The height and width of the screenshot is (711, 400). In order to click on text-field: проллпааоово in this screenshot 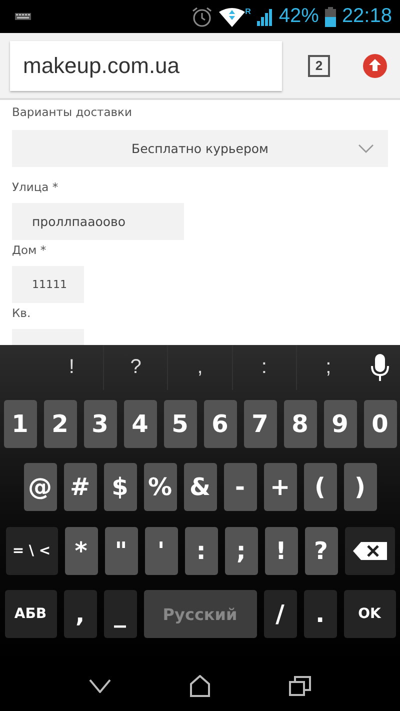, I will do `click(98, 221)`.